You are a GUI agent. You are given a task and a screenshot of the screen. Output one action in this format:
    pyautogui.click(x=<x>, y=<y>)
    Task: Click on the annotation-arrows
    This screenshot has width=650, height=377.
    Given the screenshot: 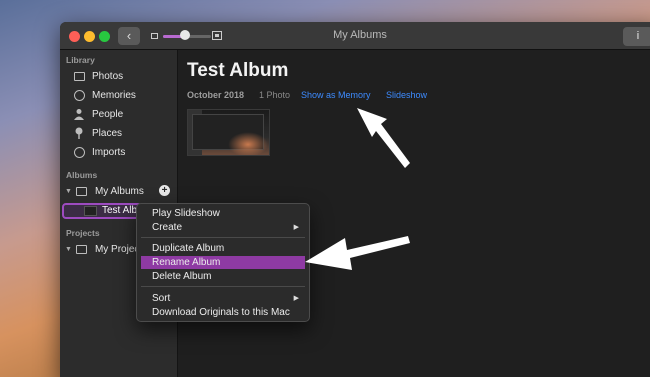 What is the action you would take?
    pyautogui.click(x=357, y=189)
    